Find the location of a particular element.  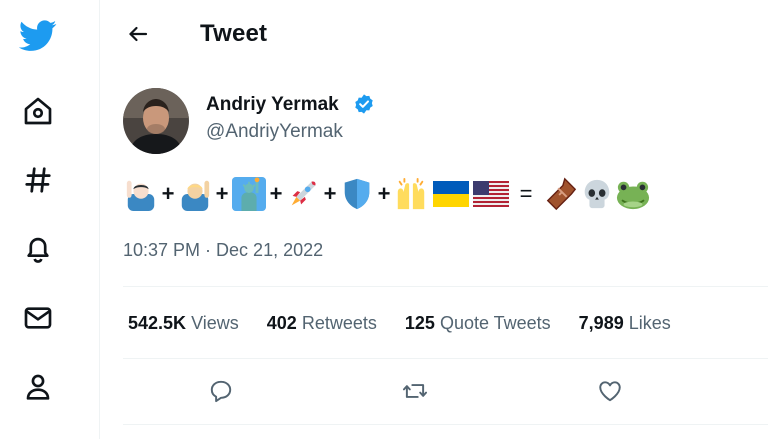

like-heart-icon is located at coordinates (610, 391).